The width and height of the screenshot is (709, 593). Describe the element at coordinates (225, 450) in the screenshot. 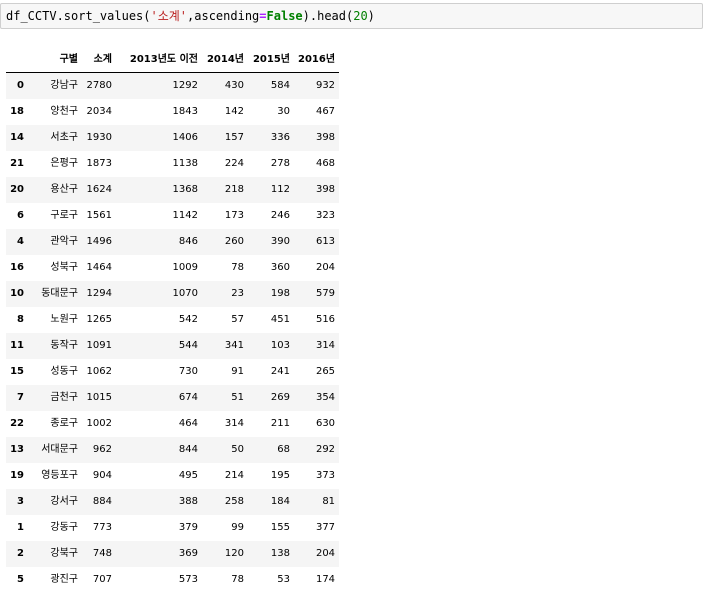

I see `value-cell: 50` at that location.